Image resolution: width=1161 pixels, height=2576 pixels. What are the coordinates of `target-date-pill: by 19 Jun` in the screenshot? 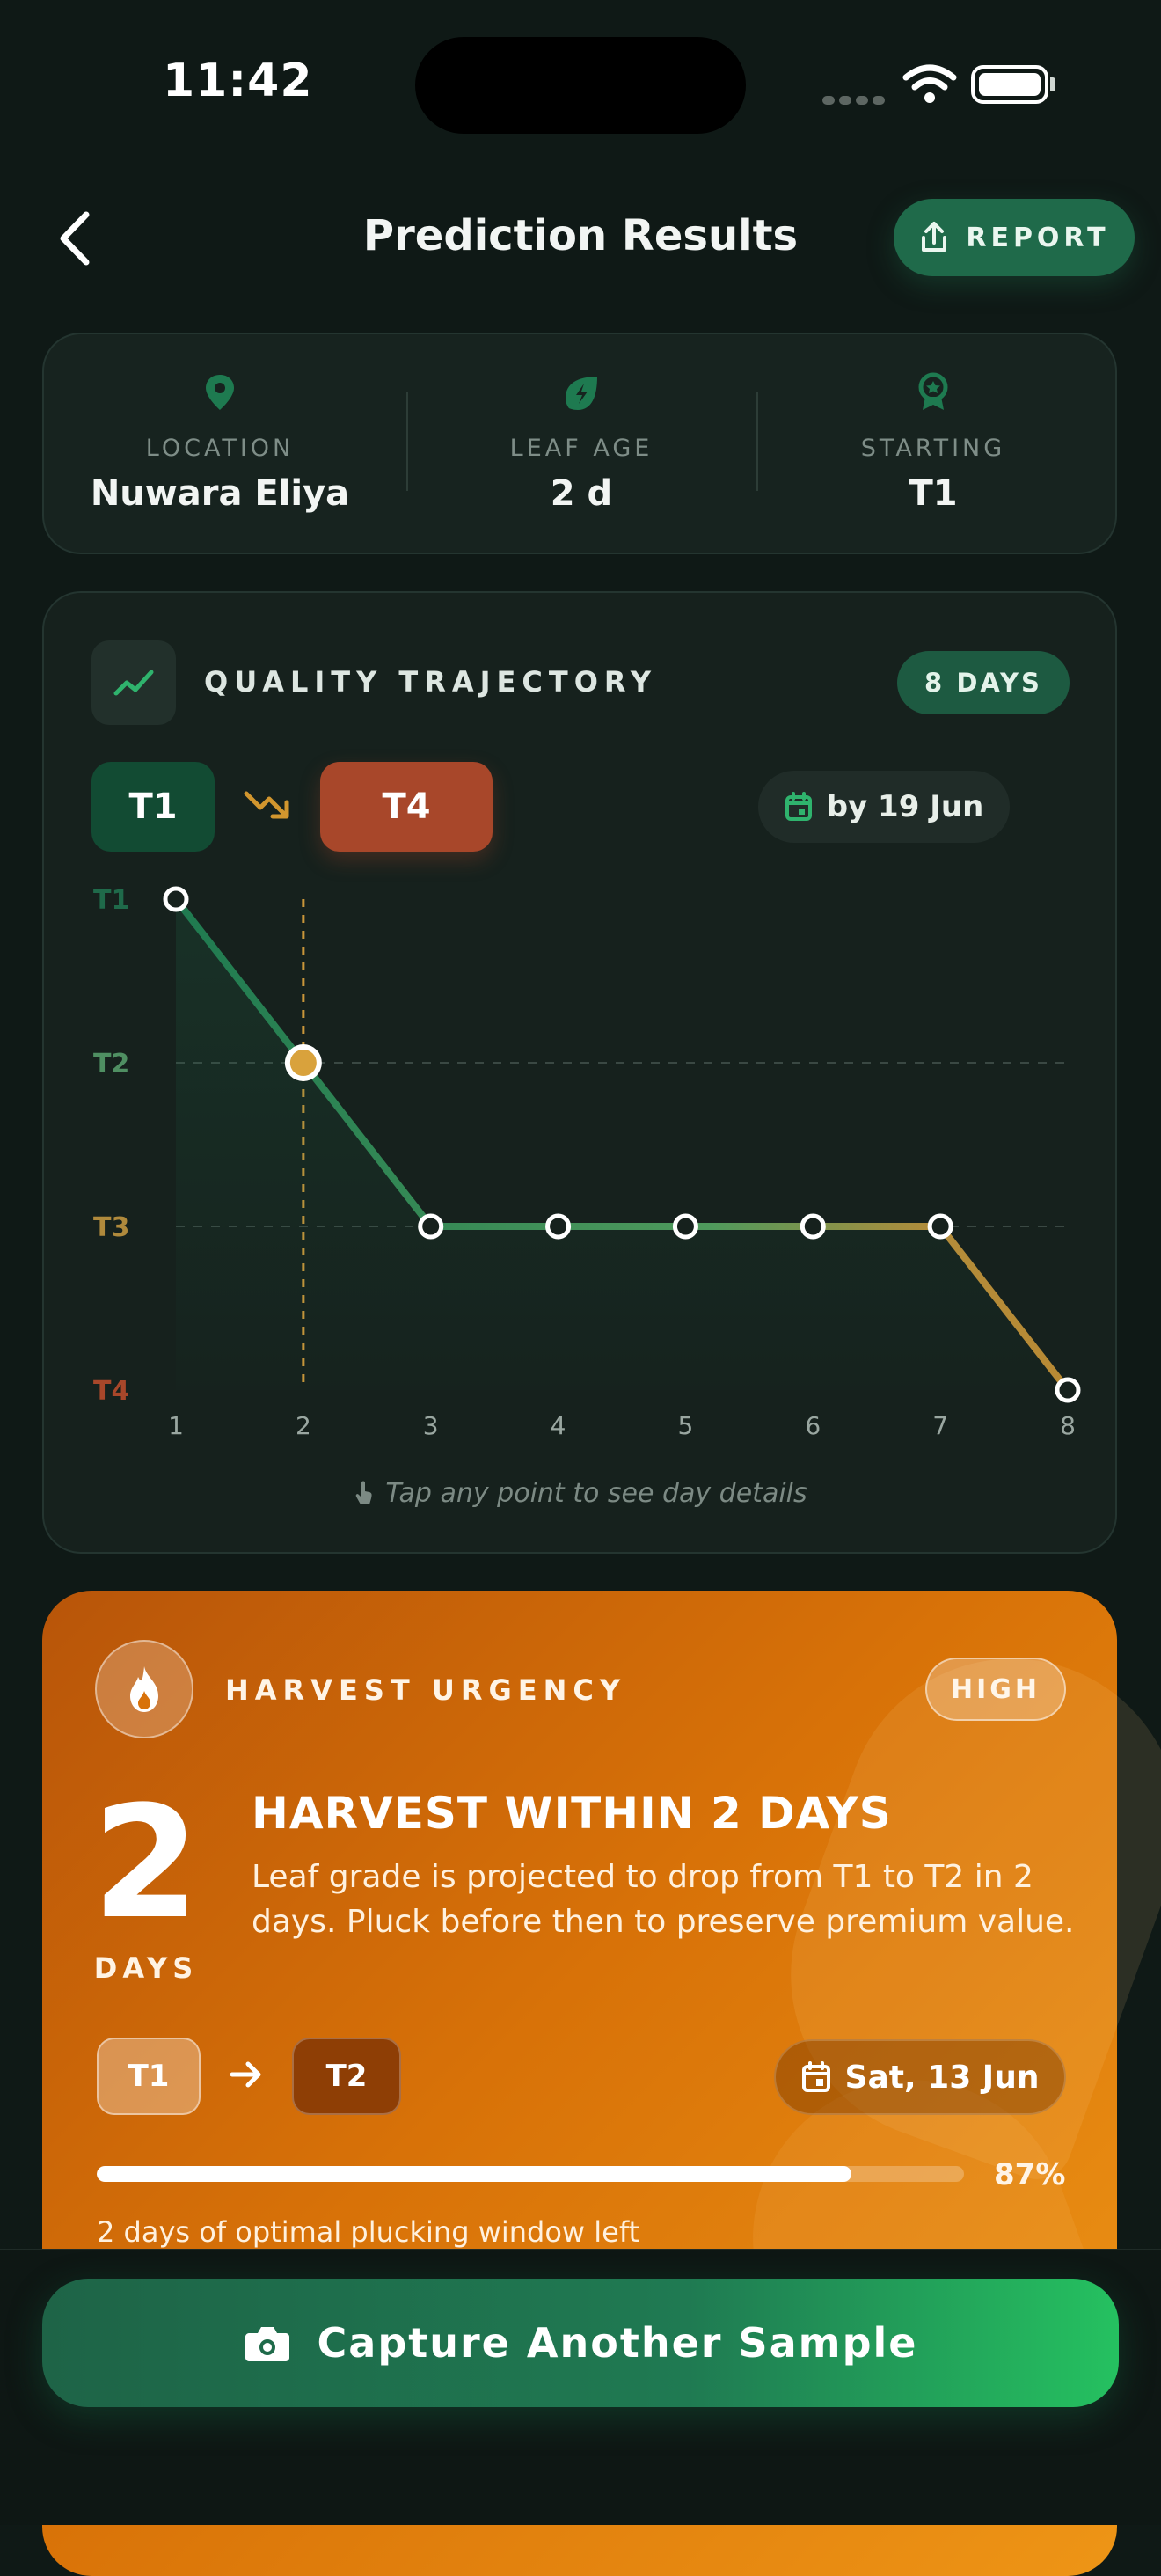 It's located at (884, 807).